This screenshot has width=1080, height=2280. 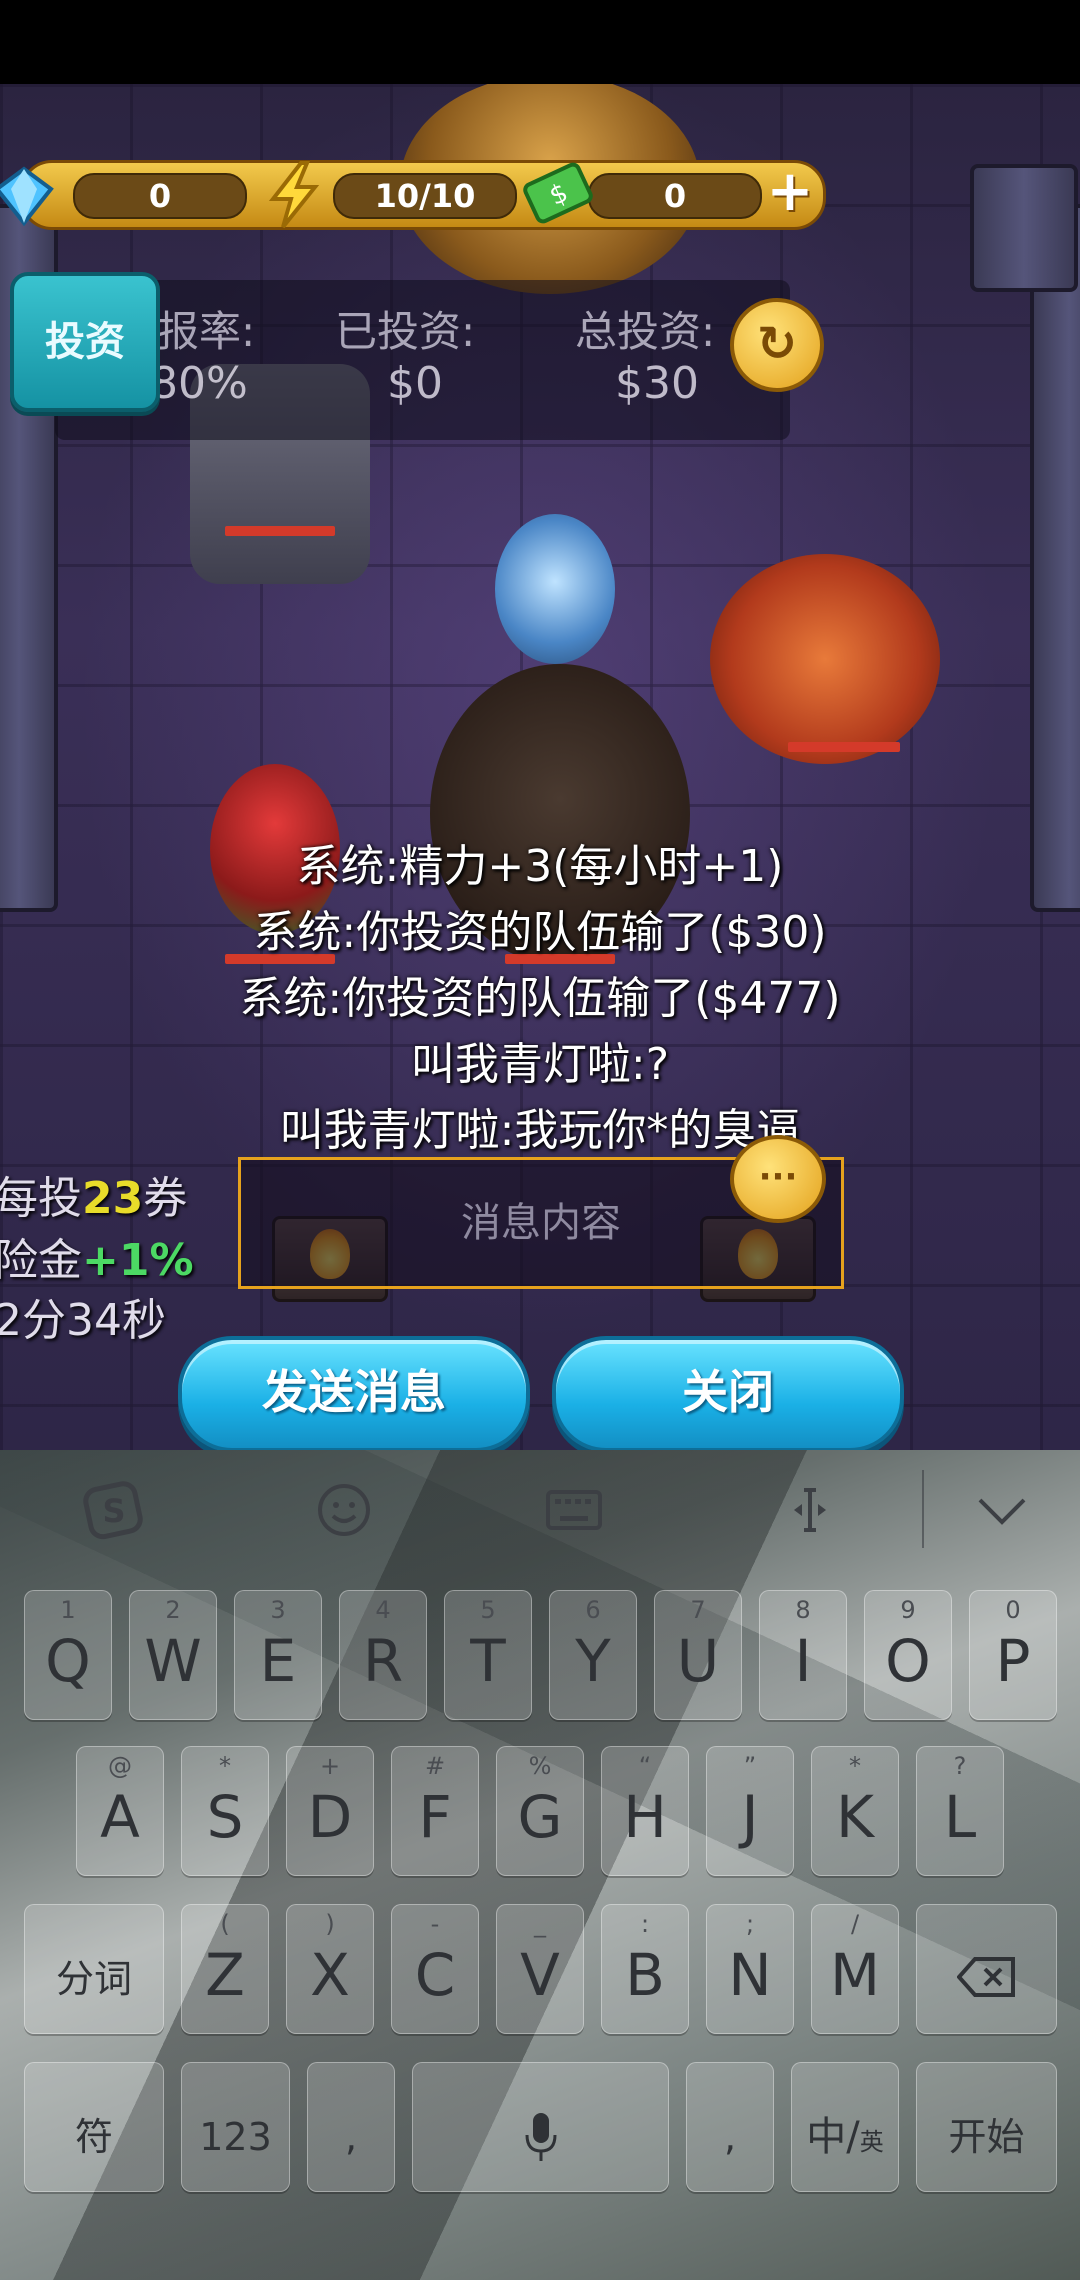 What do you see at coordinates (235, 2137) in the screenshot?
I see `key-label: 123` at bounding box center [235, 2137].